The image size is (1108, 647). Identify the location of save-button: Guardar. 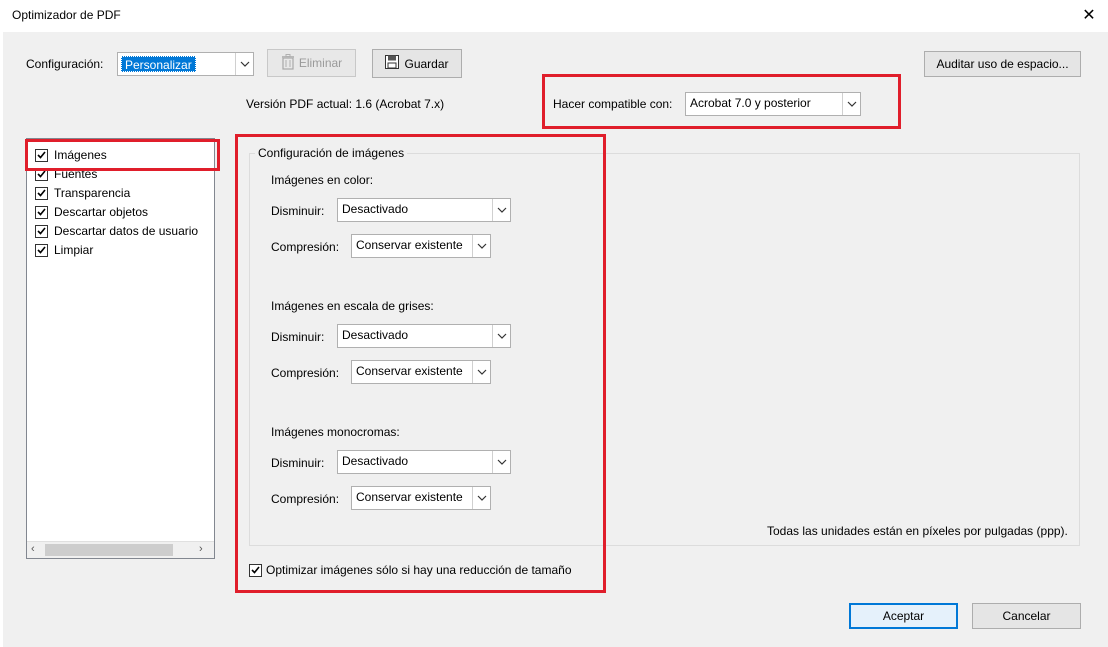
(417, 63).